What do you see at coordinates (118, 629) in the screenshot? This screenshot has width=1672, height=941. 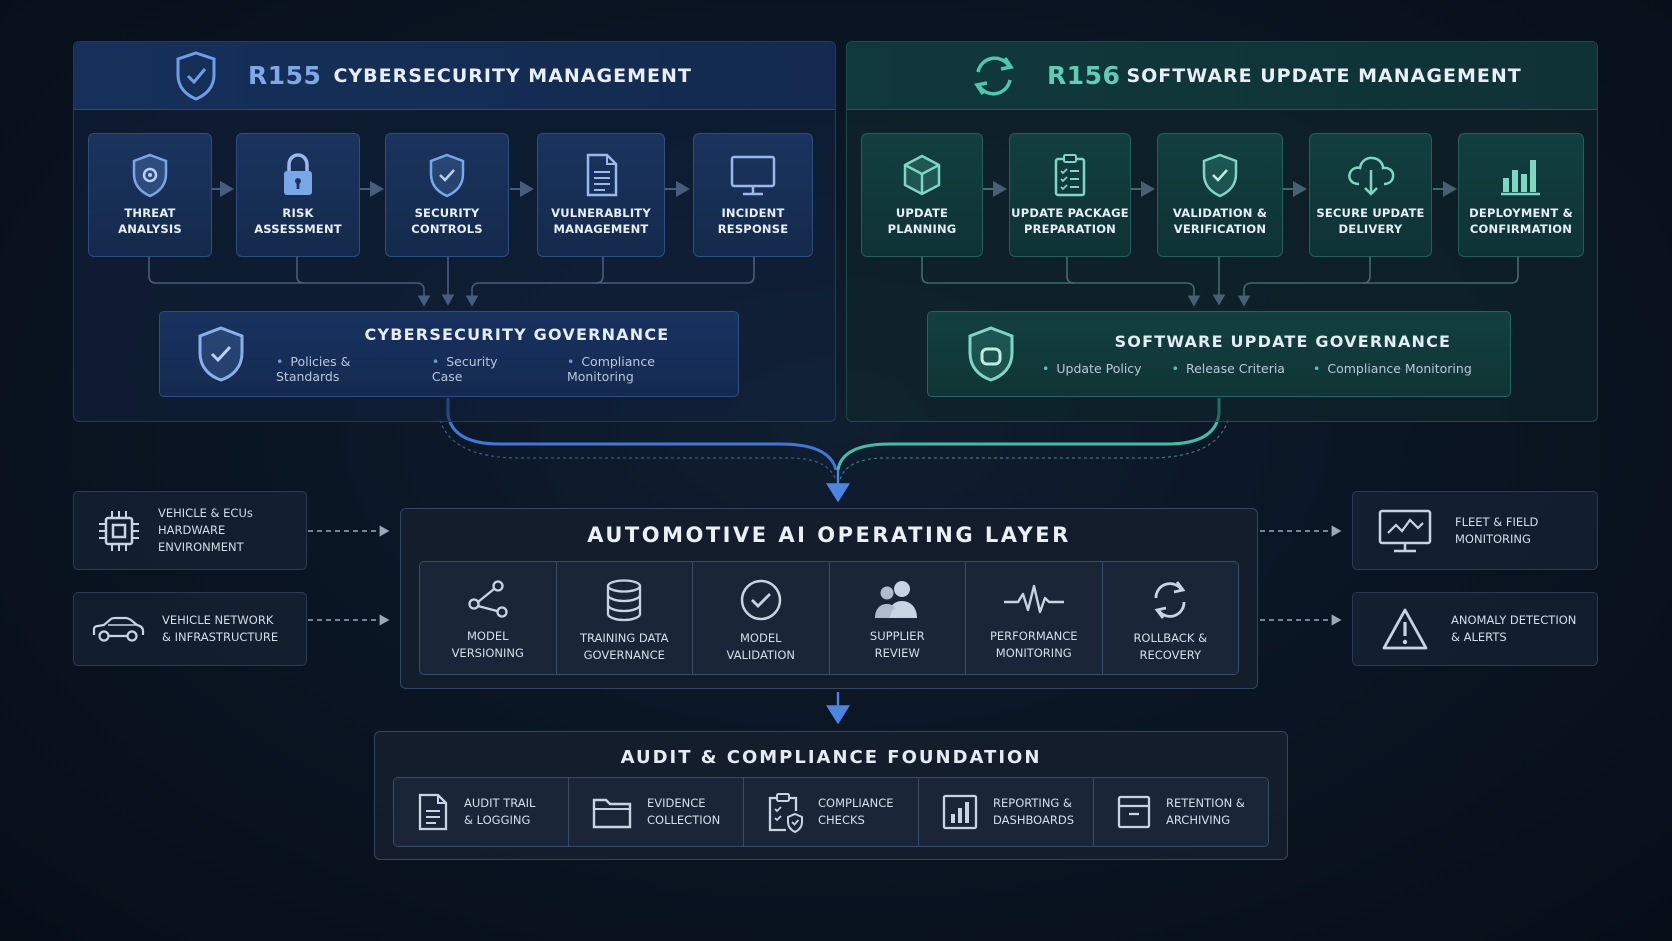 I see `car-icon` at bounding box center [118, 629].